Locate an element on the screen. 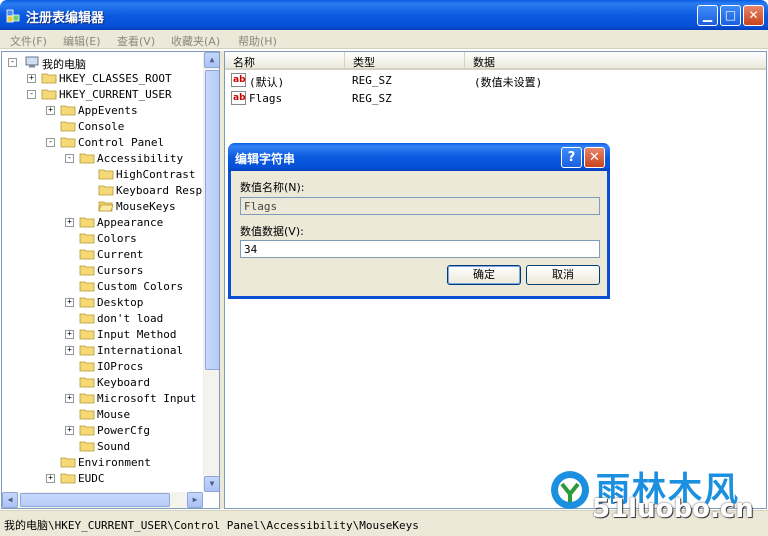 The height and width of the screenshot is (536, 768). dialog-help-button: ? is located at coordinates (571, 157).